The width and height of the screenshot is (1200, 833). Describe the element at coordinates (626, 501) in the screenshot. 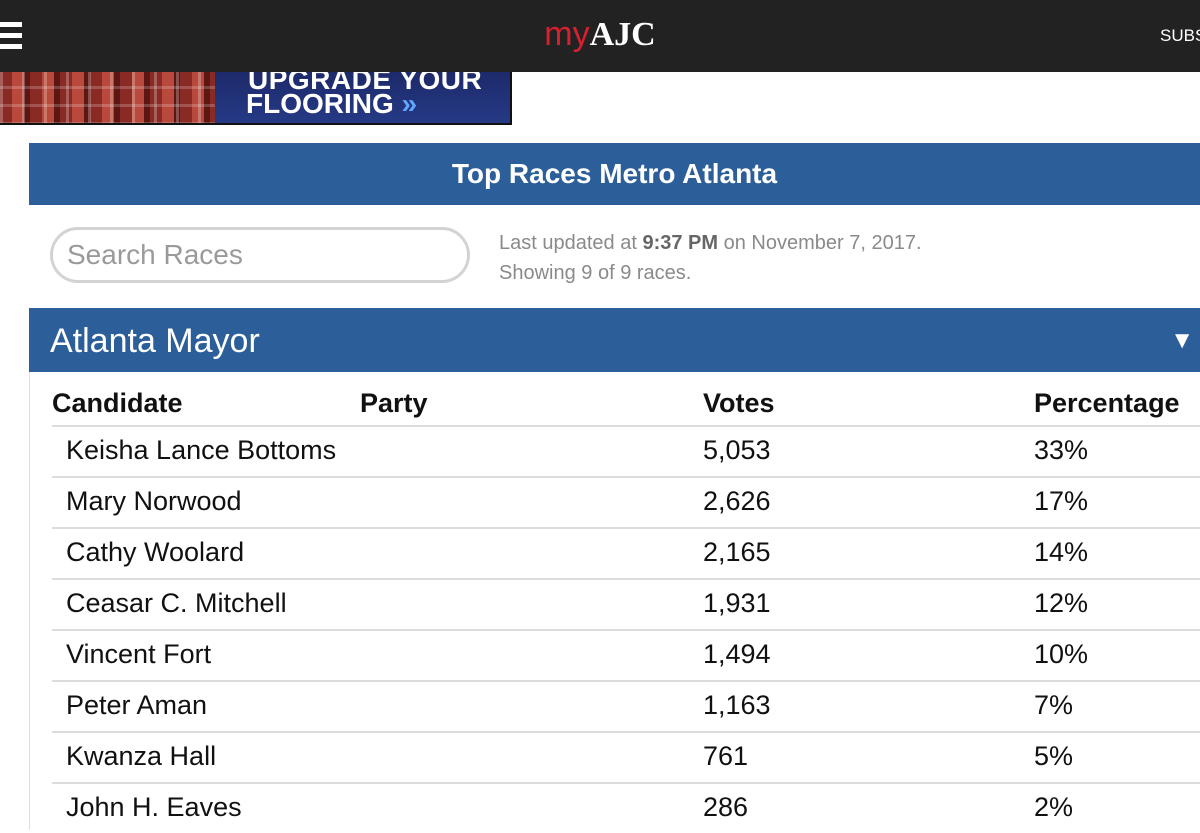

I see `table-row: Mary Norwood 2,626 17%` at that location.